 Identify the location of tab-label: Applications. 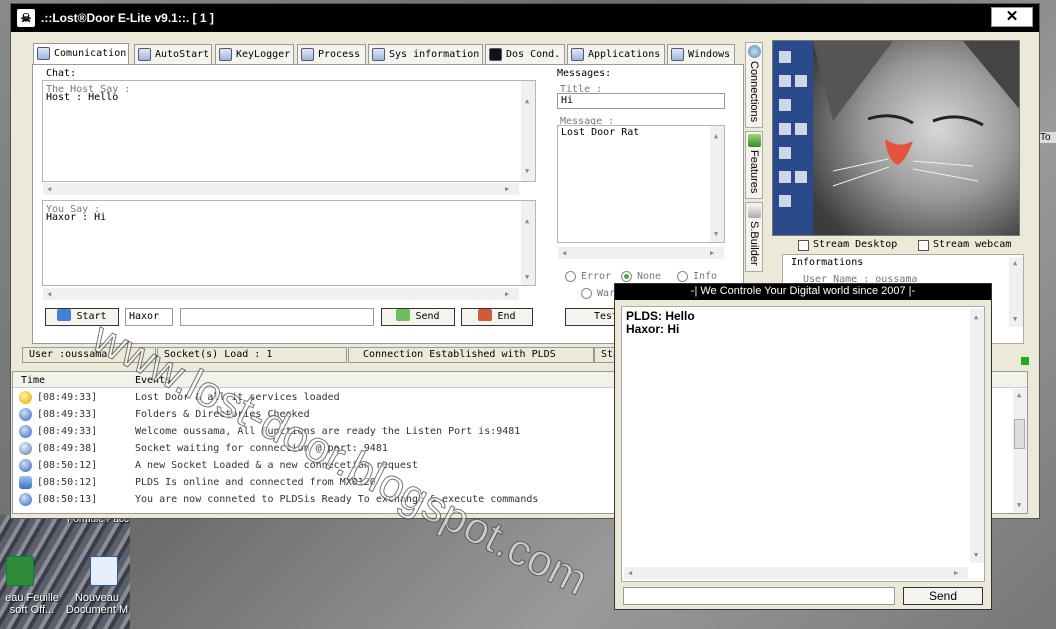
(624, 54).